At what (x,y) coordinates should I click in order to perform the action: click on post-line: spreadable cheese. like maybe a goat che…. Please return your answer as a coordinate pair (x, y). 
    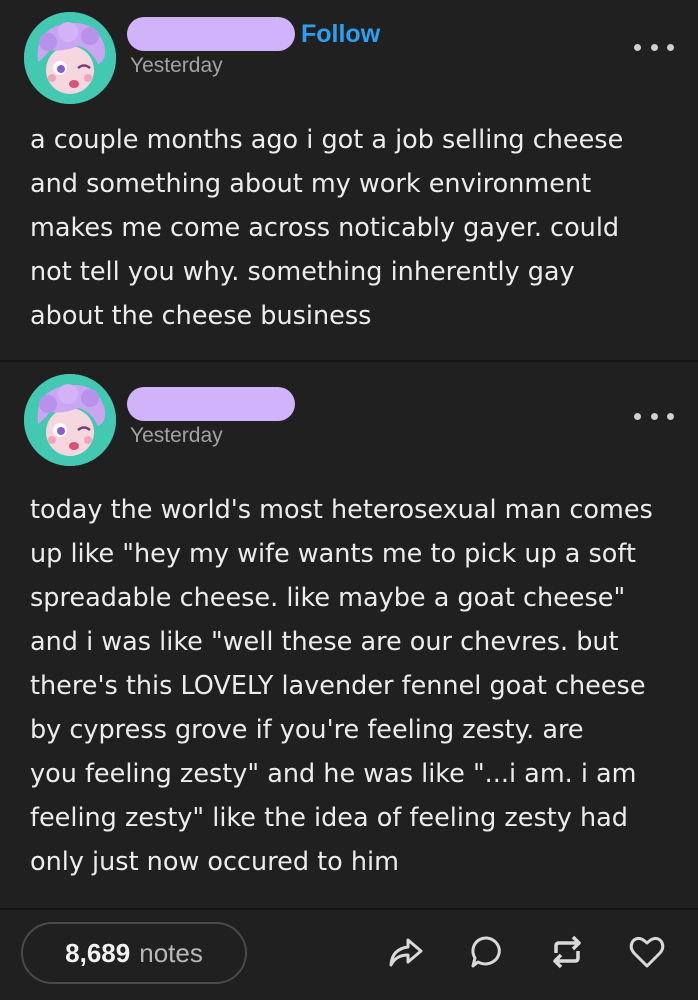
    Looking at the image, I should click on (328, 598).